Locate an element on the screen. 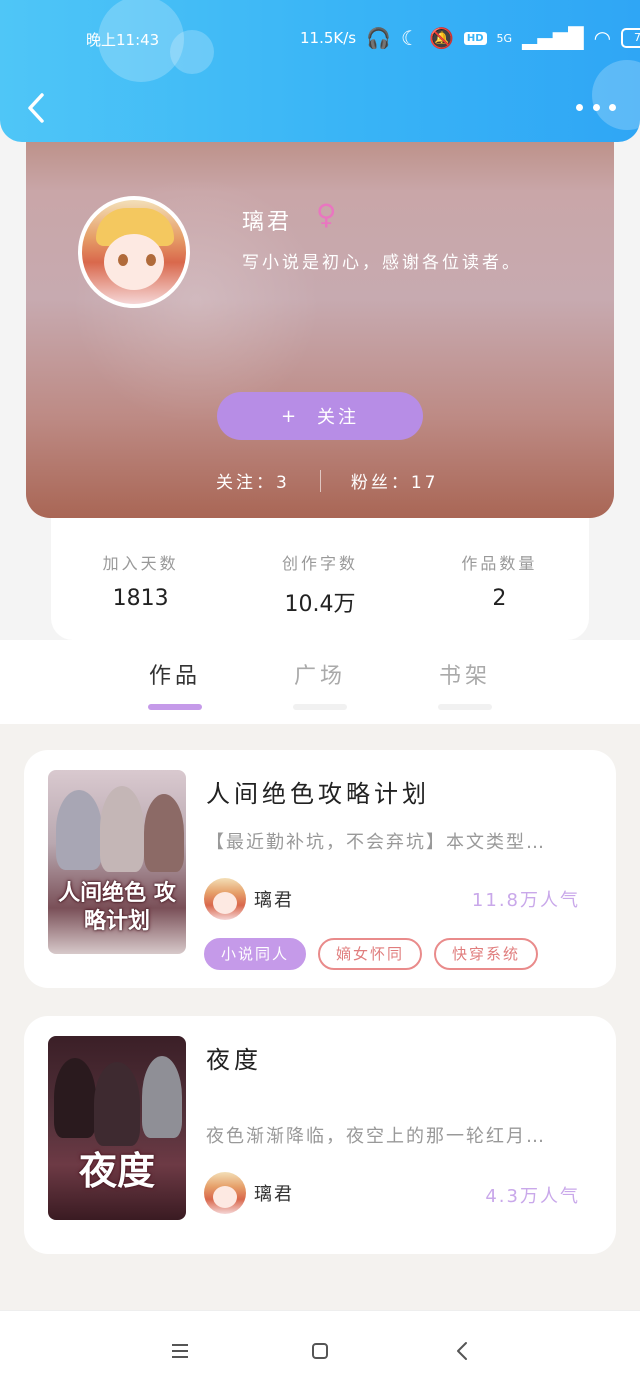 The height and width of the screenshot is (1387, 640). network-speed: 11.5K/s is located at coordinates (328, 38).